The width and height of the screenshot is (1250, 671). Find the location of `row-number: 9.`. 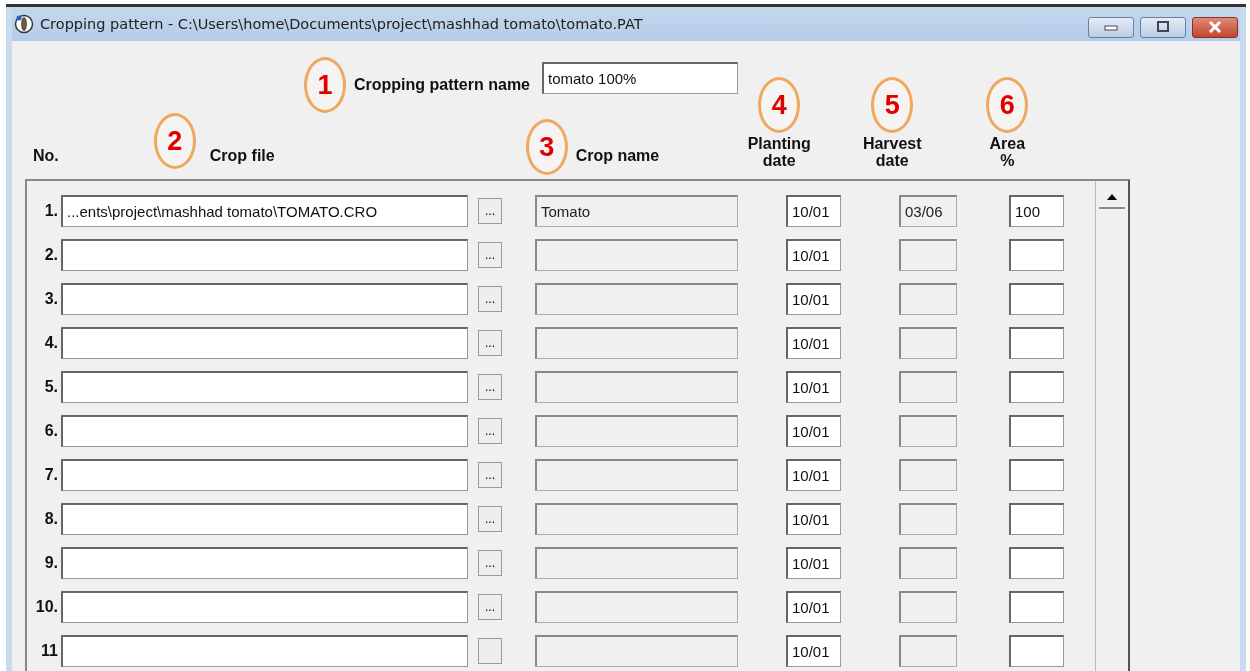

row-number: 9. is located at coordinates (51, 563).